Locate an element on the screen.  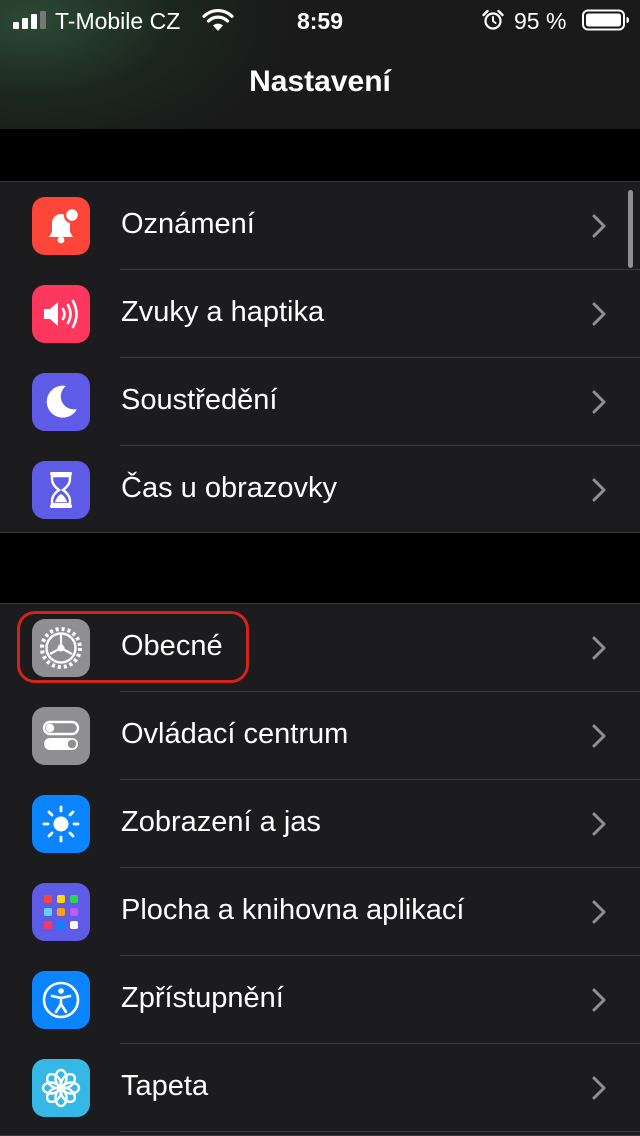
settings-row-label: Čas u obrazovky is located at coordinates (229, 488).